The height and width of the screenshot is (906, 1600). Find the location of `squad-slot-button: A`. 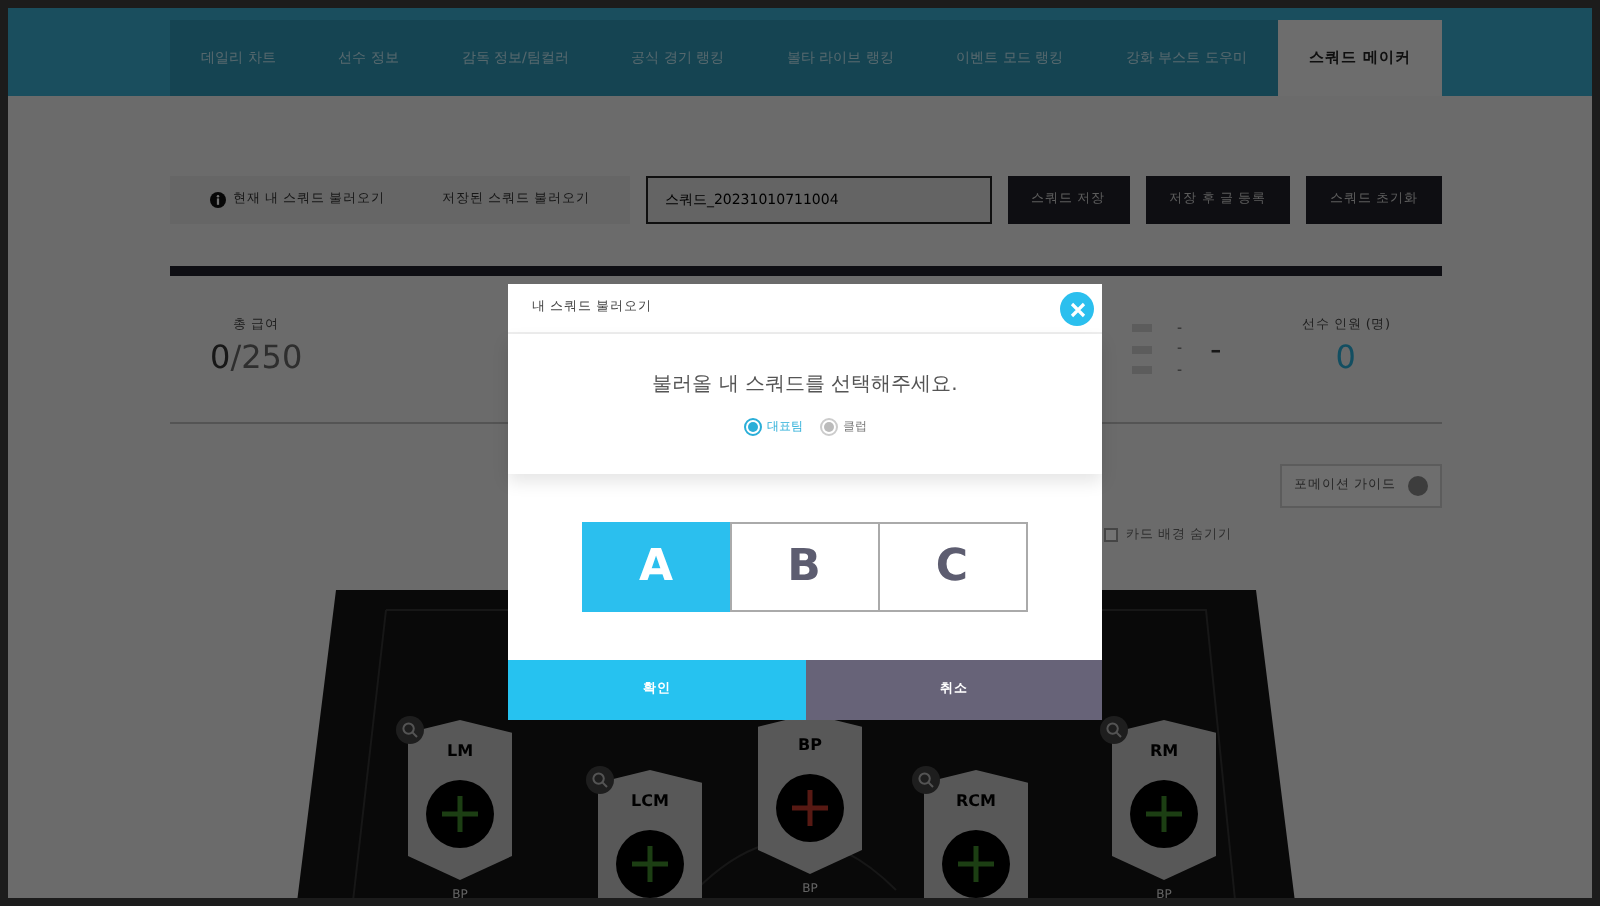

squad-slot-button: A is located at coordinates (656, 567).